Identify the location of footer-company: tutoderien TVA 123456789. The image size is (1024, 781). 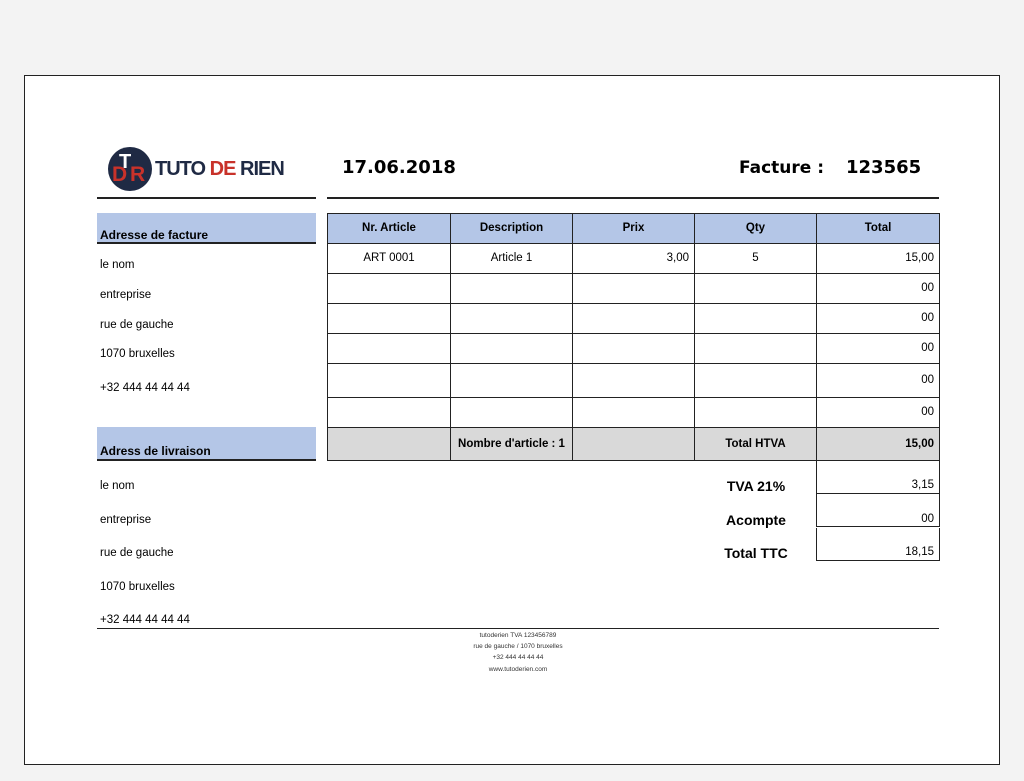
(518, 635).